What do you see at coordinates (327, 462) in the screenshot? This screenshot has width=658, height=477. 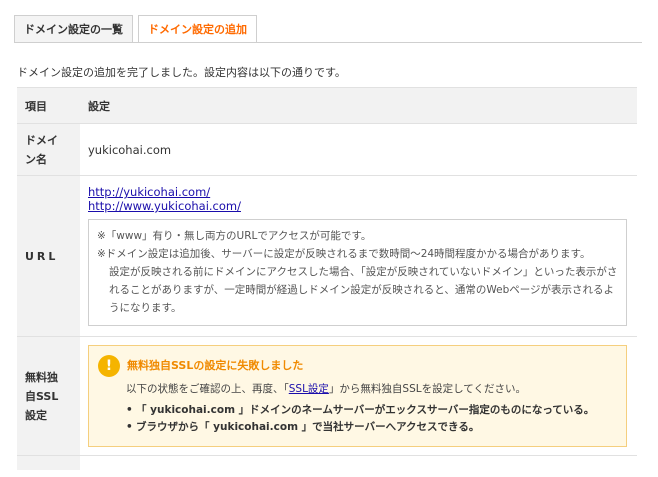 I see `table-row-next` at bounding box center [327, 462].